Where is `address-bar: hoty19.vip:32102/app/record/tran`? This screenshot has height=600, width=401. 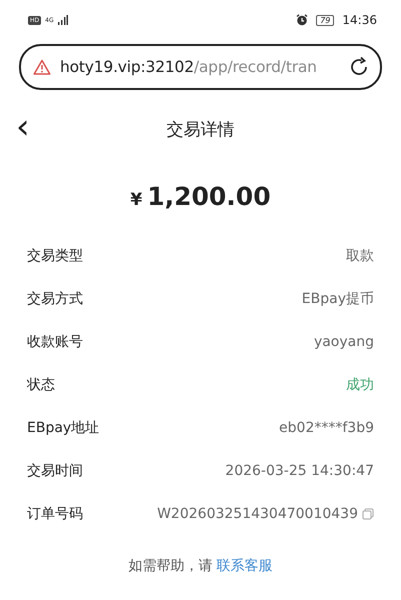 address-bar: hoty19.vip:32102/app/record/tran is located at coordinates (200, 67).